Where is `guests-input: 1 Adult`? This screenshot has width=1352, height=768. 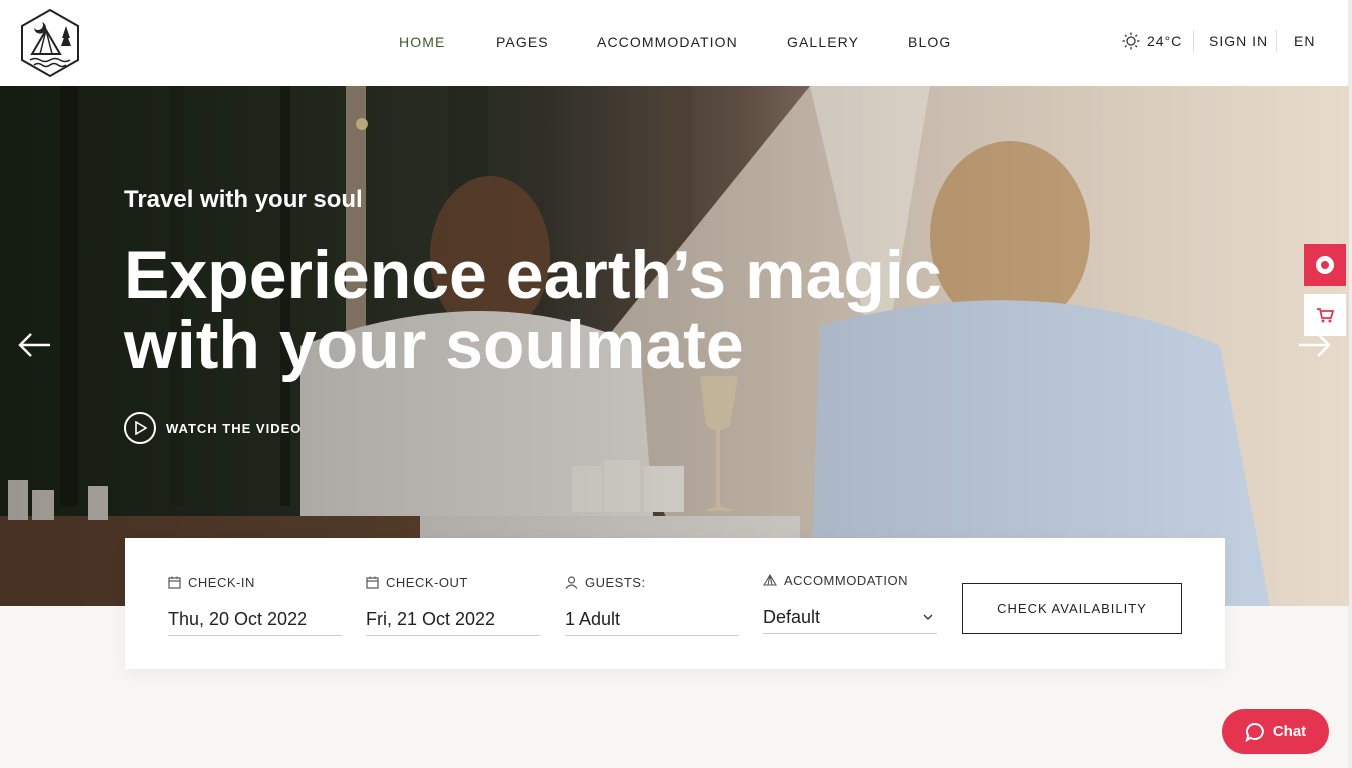
guests-input: 1 Adult is located at coordinates (652, 621).